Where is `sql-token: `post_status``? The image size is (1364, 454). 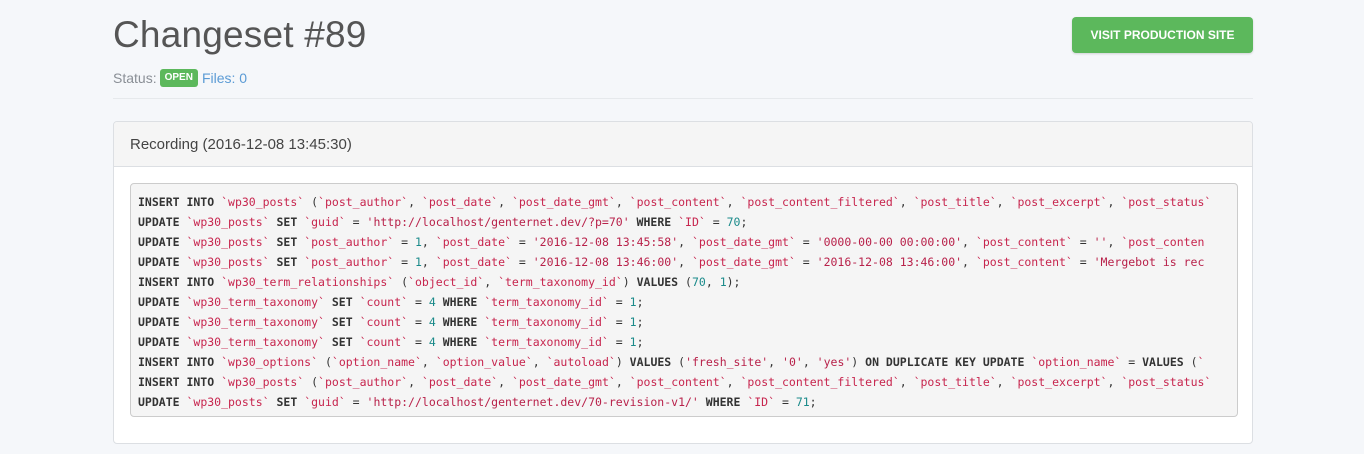
sql-token: `post_status` is located at coordinates (1166, 382).